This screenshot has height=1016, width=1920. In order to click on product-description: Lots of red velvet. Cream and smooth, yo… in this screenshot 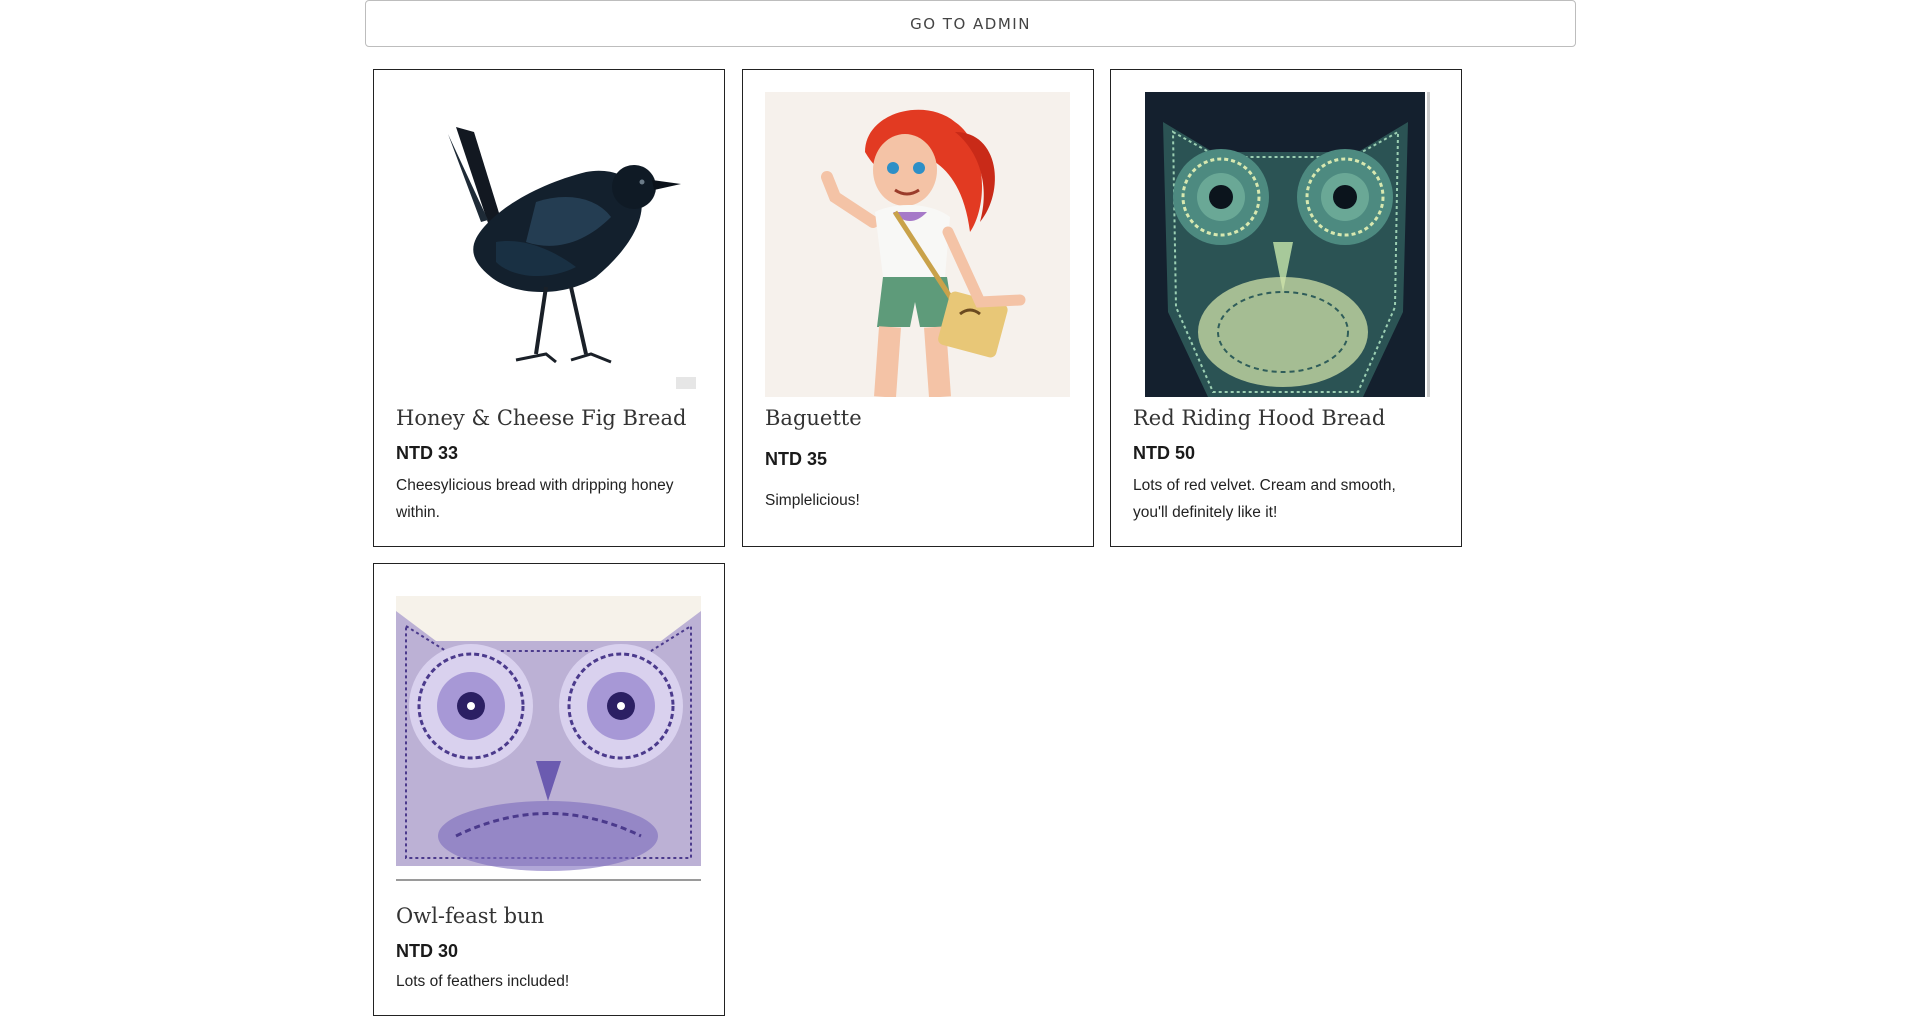, I will do `click(1264, 499)`.